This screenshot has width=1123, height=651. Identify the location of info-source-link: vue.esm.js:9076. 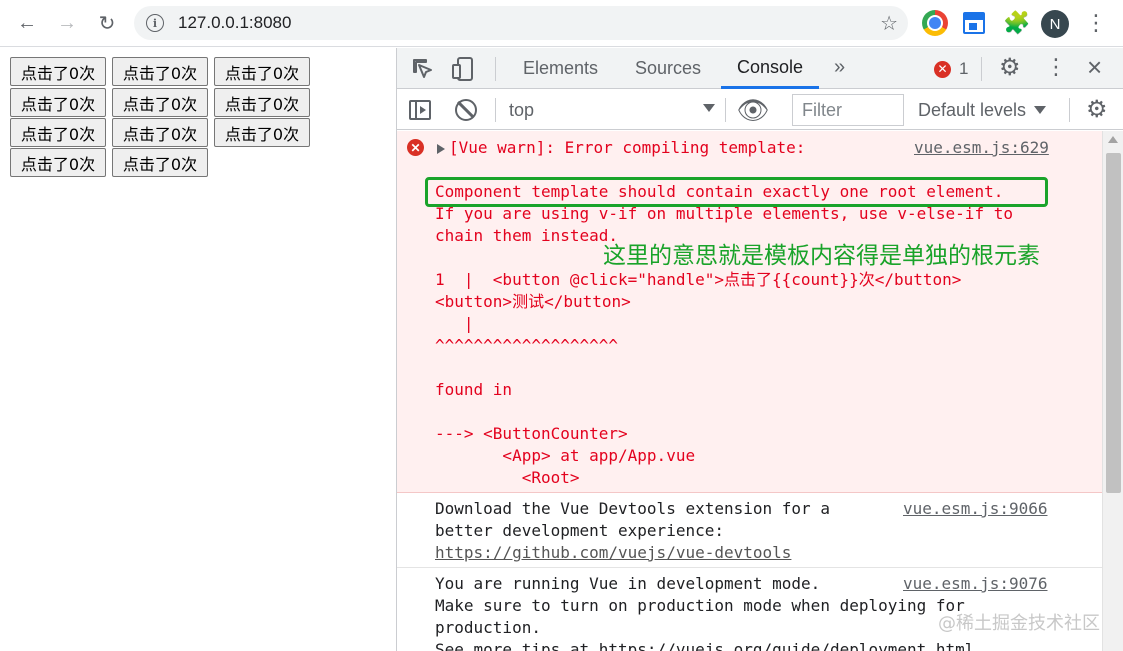
(975, 584).